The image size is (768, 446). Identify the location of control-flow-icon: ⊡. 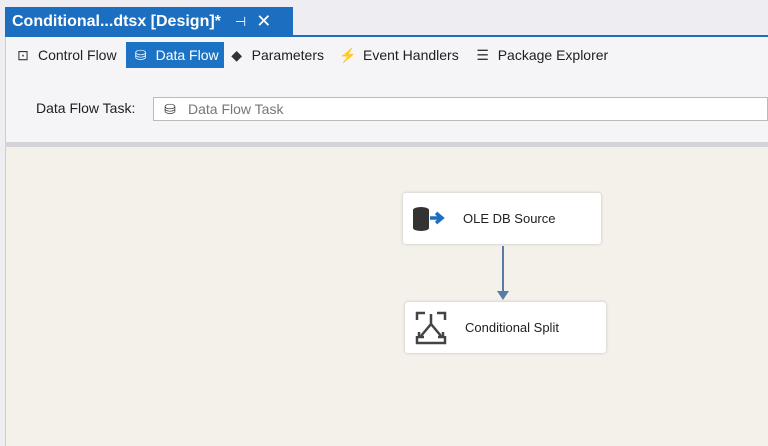
(23, 54).